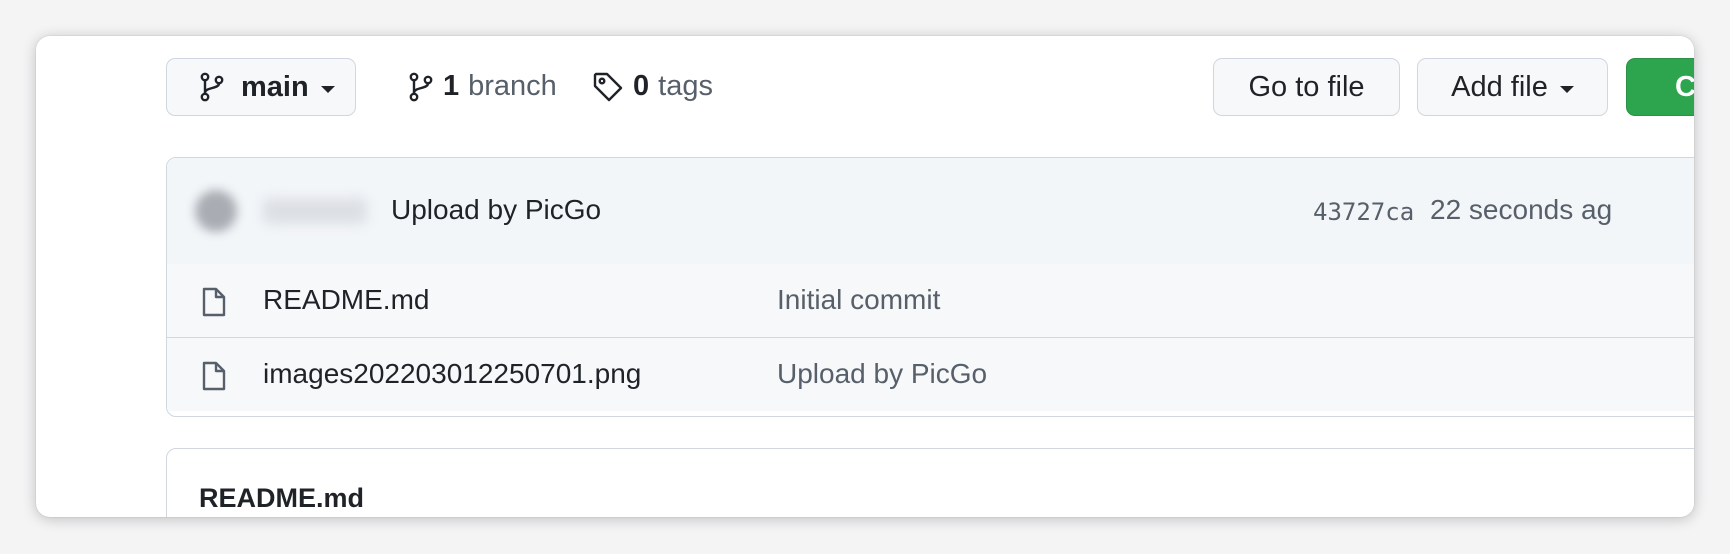  Describe the element at coordinates (315, 211) in the screenshot. I see `commit-author-redacted` at that location.